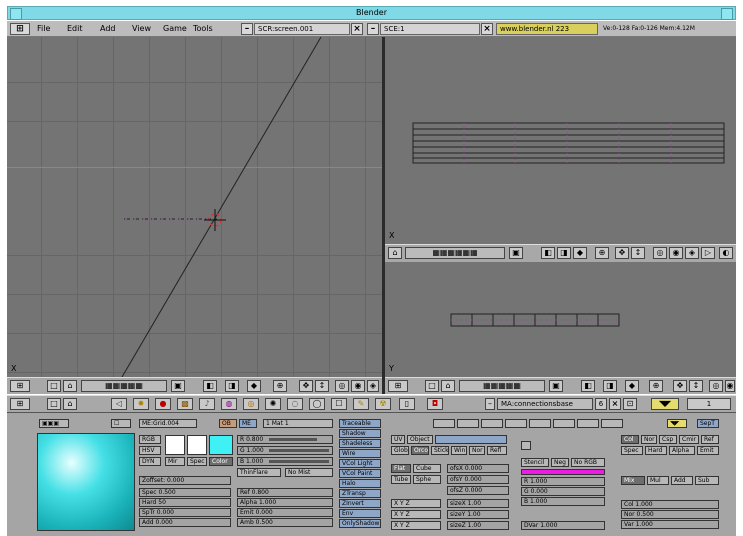  I want to click on menu-view: View, so click(141, 28).